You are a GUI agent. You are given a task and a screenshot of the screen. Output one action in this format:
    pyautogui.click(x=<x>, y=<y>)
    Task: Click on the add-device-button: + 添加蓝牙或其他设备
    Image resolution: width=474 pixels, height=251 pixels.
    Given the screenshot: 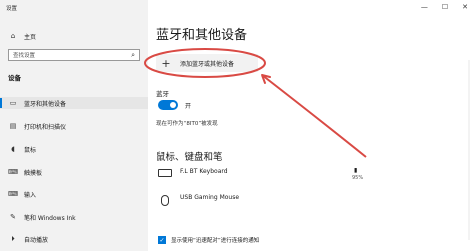 What is the action you would take?
    pyautogui.click(x=207, y=63)
    